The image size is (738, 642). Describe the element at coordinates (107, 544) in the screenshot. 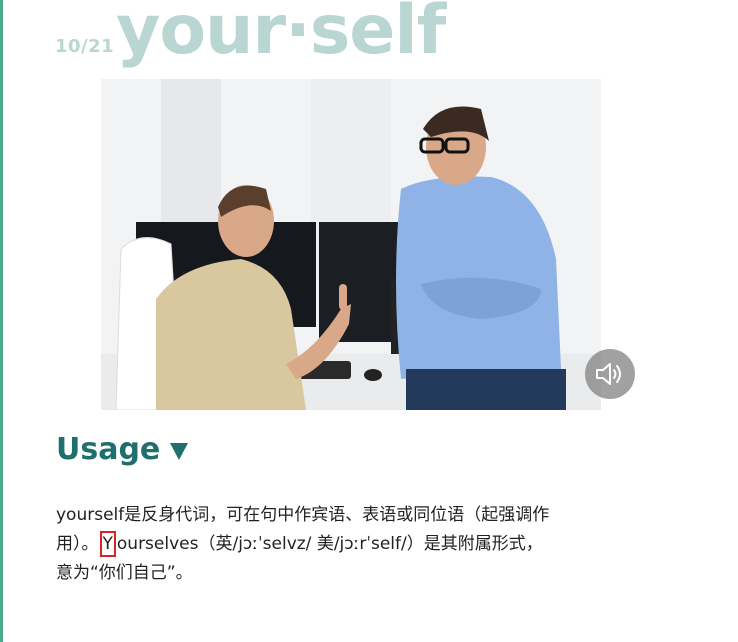

I see `highlighted-letter: Y` at that location.